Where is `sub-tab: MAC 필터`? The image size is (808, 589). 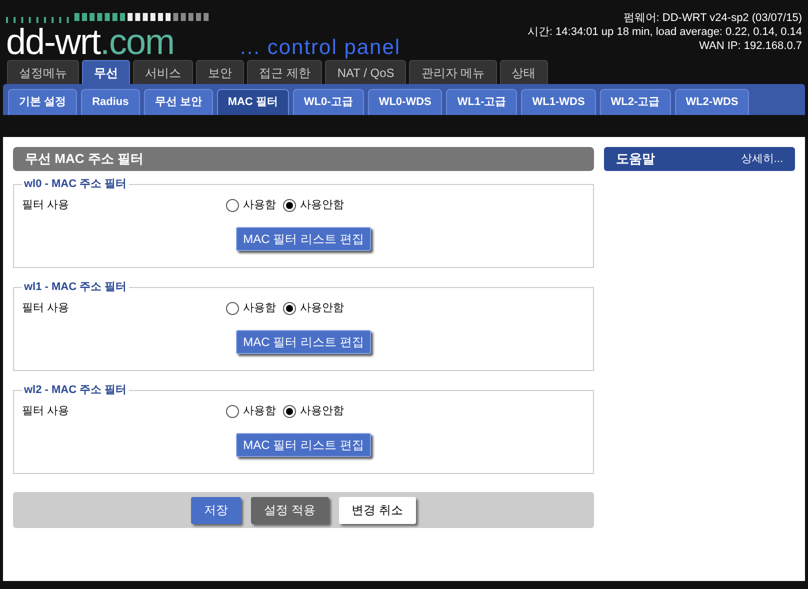 sub-tab: MAC 필터 is located at coordinates (252, 102).